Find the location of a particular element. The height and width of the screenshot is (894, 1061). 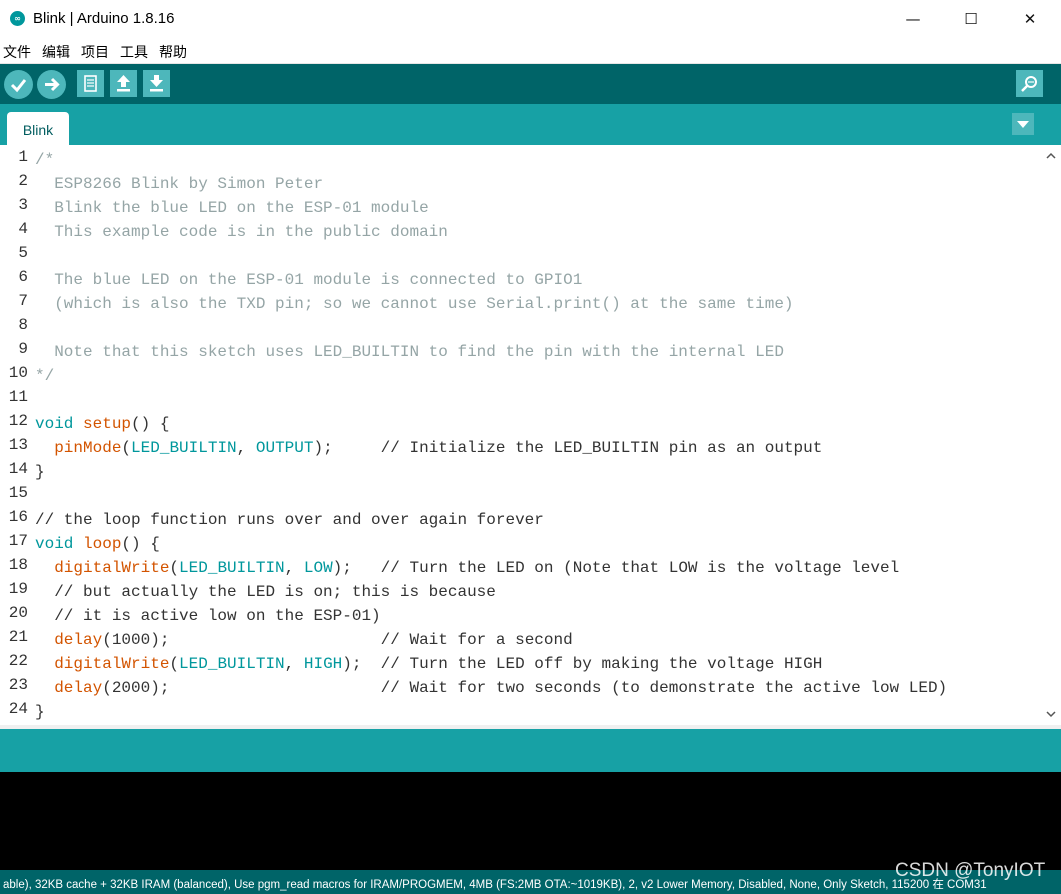

code-token: // it is active low on the ESP-01) is located at coordinates (208, 616).